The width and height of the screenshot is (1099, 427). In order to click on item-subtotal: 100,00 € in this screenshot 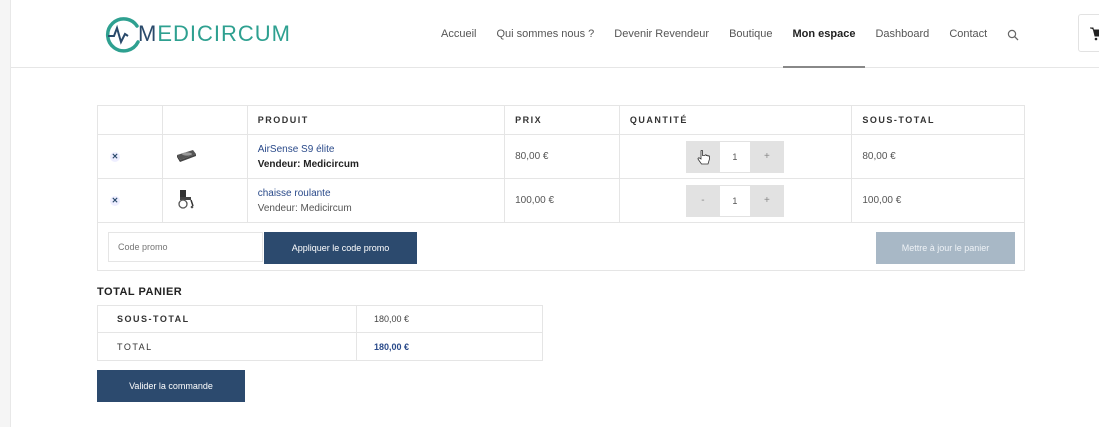, I will do `click(882, 200)`.